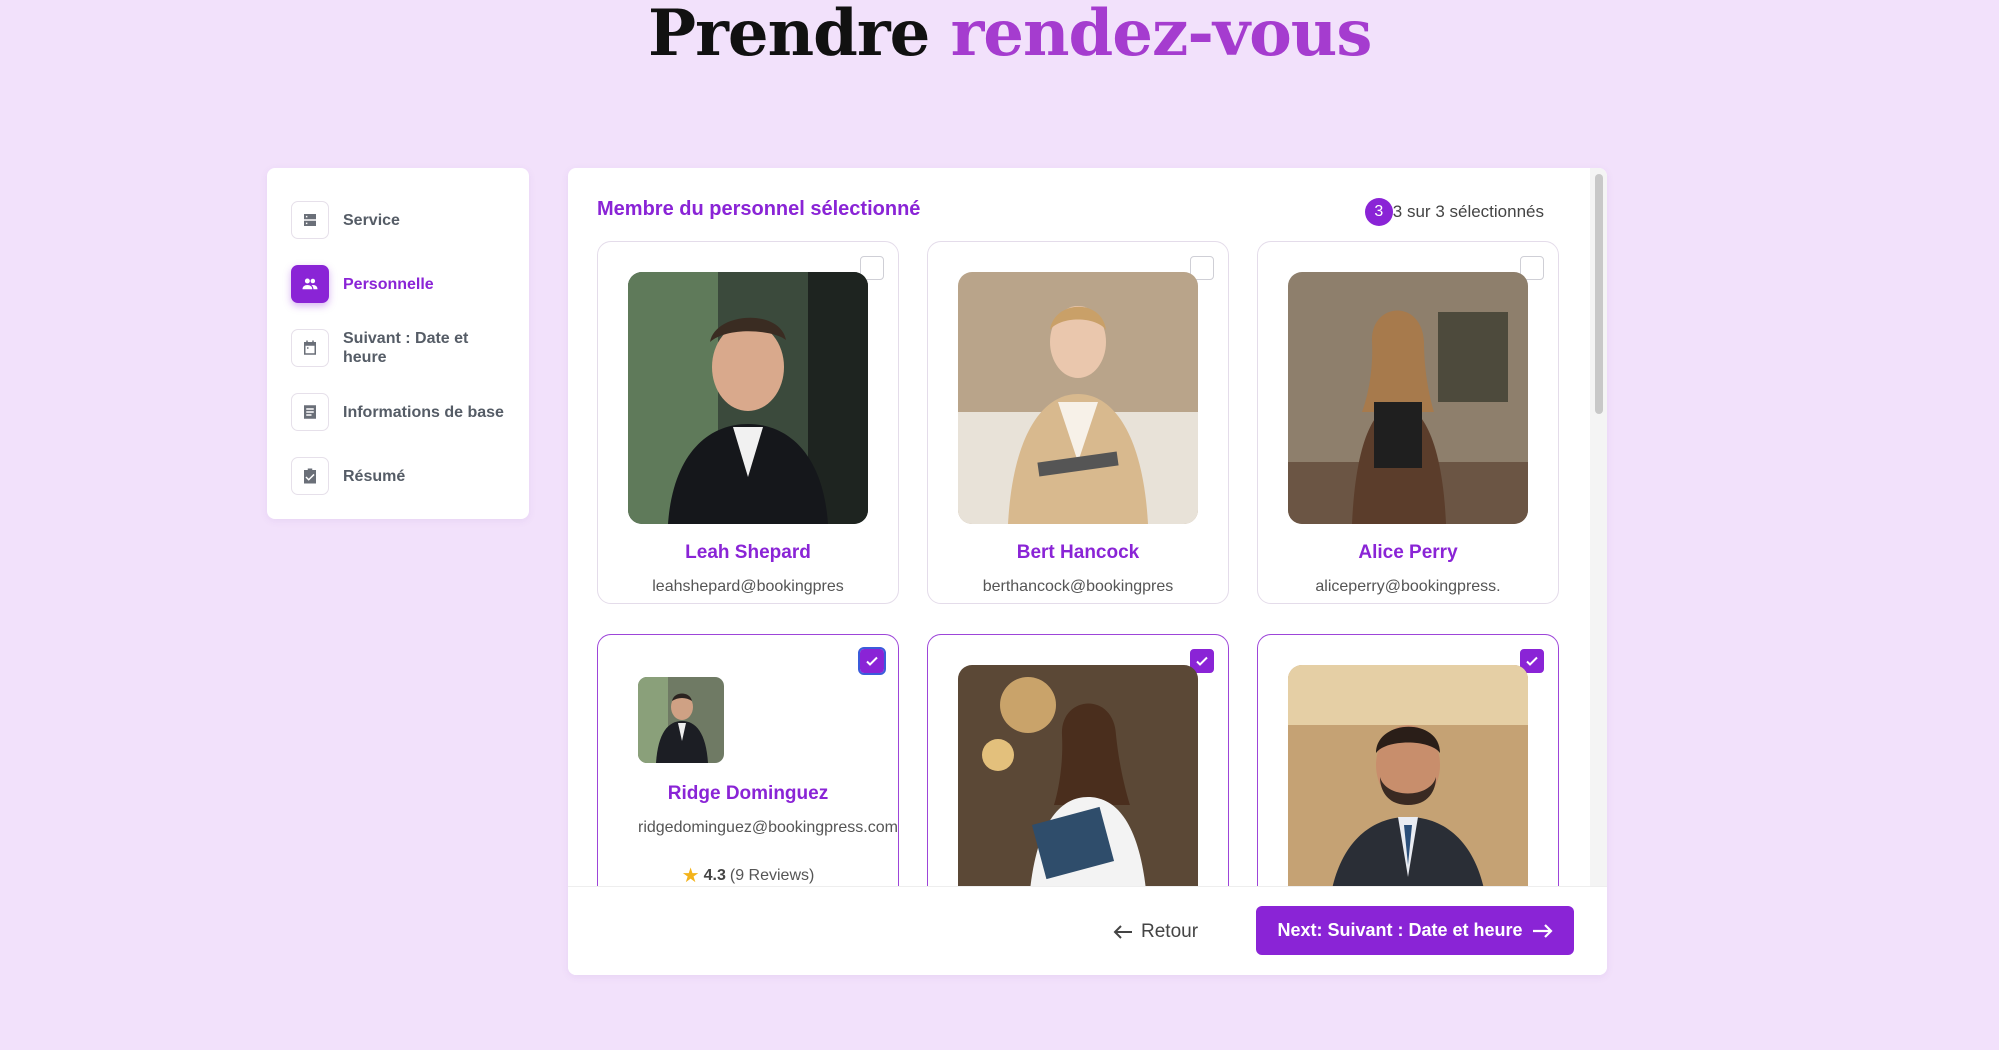  What do you see at coordinates (310, 348) in the screenshot?
I see `calendar-icon` at bounding box center [310, 348].